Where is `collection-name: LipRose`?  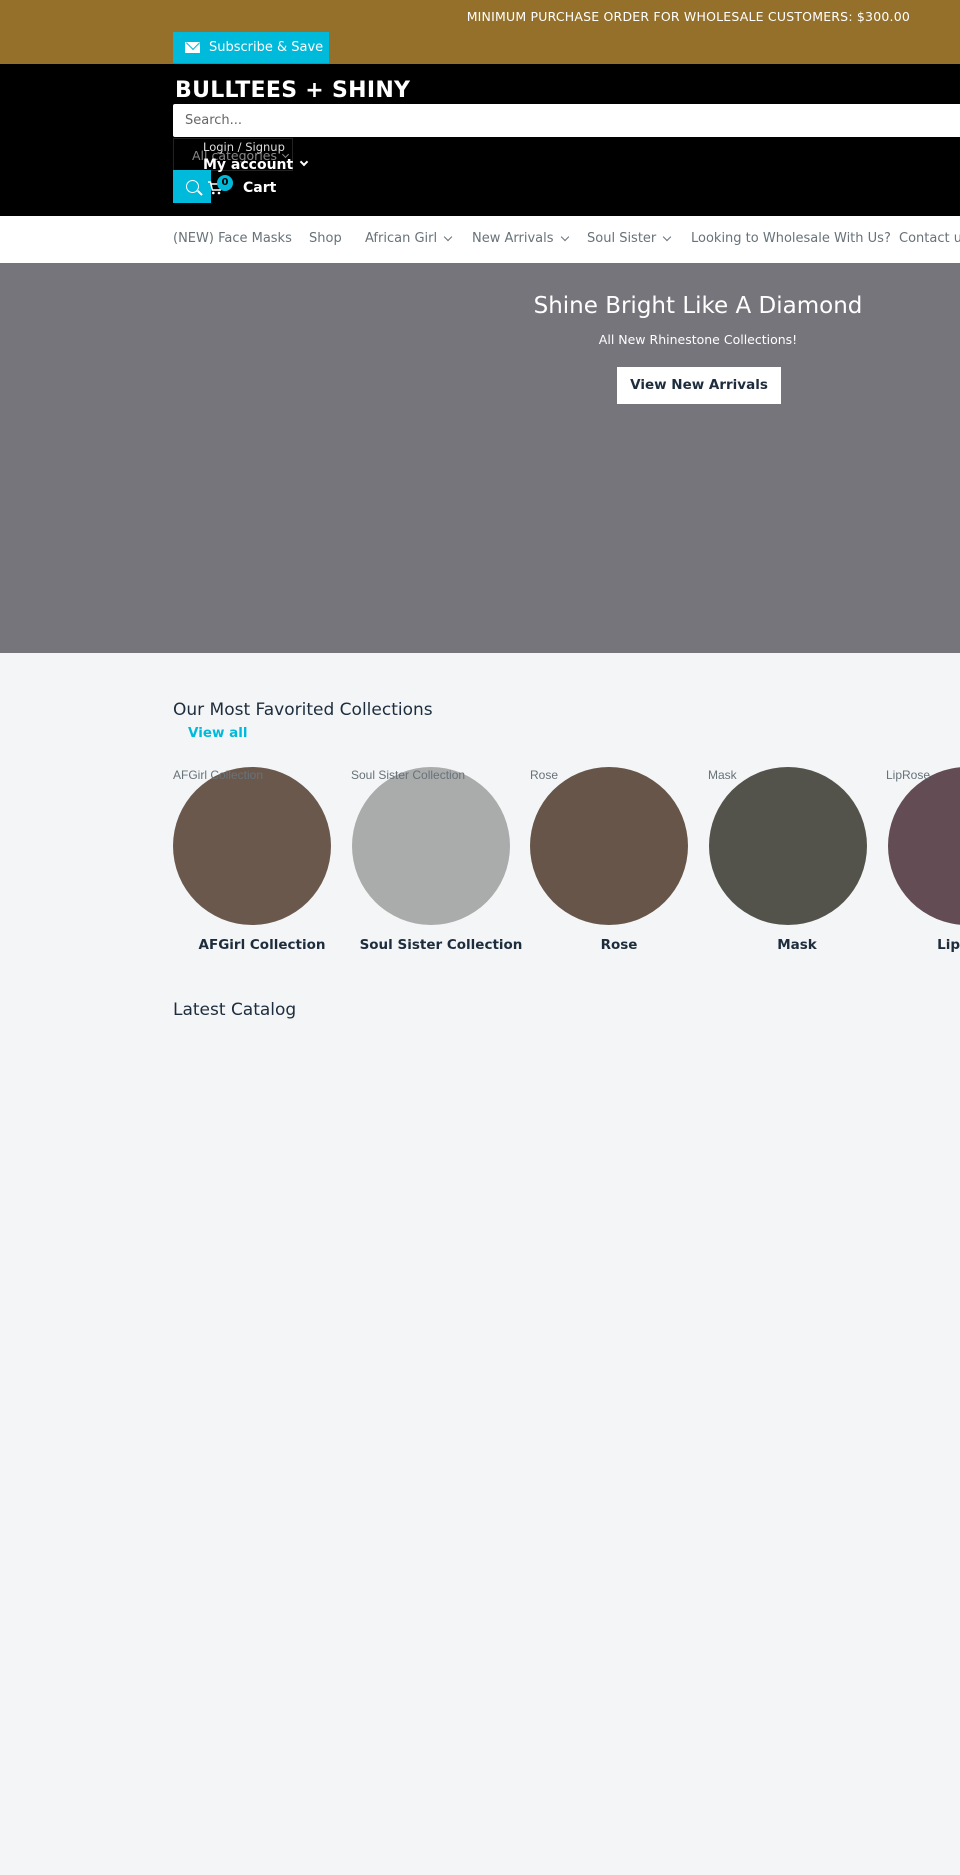
collection-name: LipRose is located at coordinates (923, 945).